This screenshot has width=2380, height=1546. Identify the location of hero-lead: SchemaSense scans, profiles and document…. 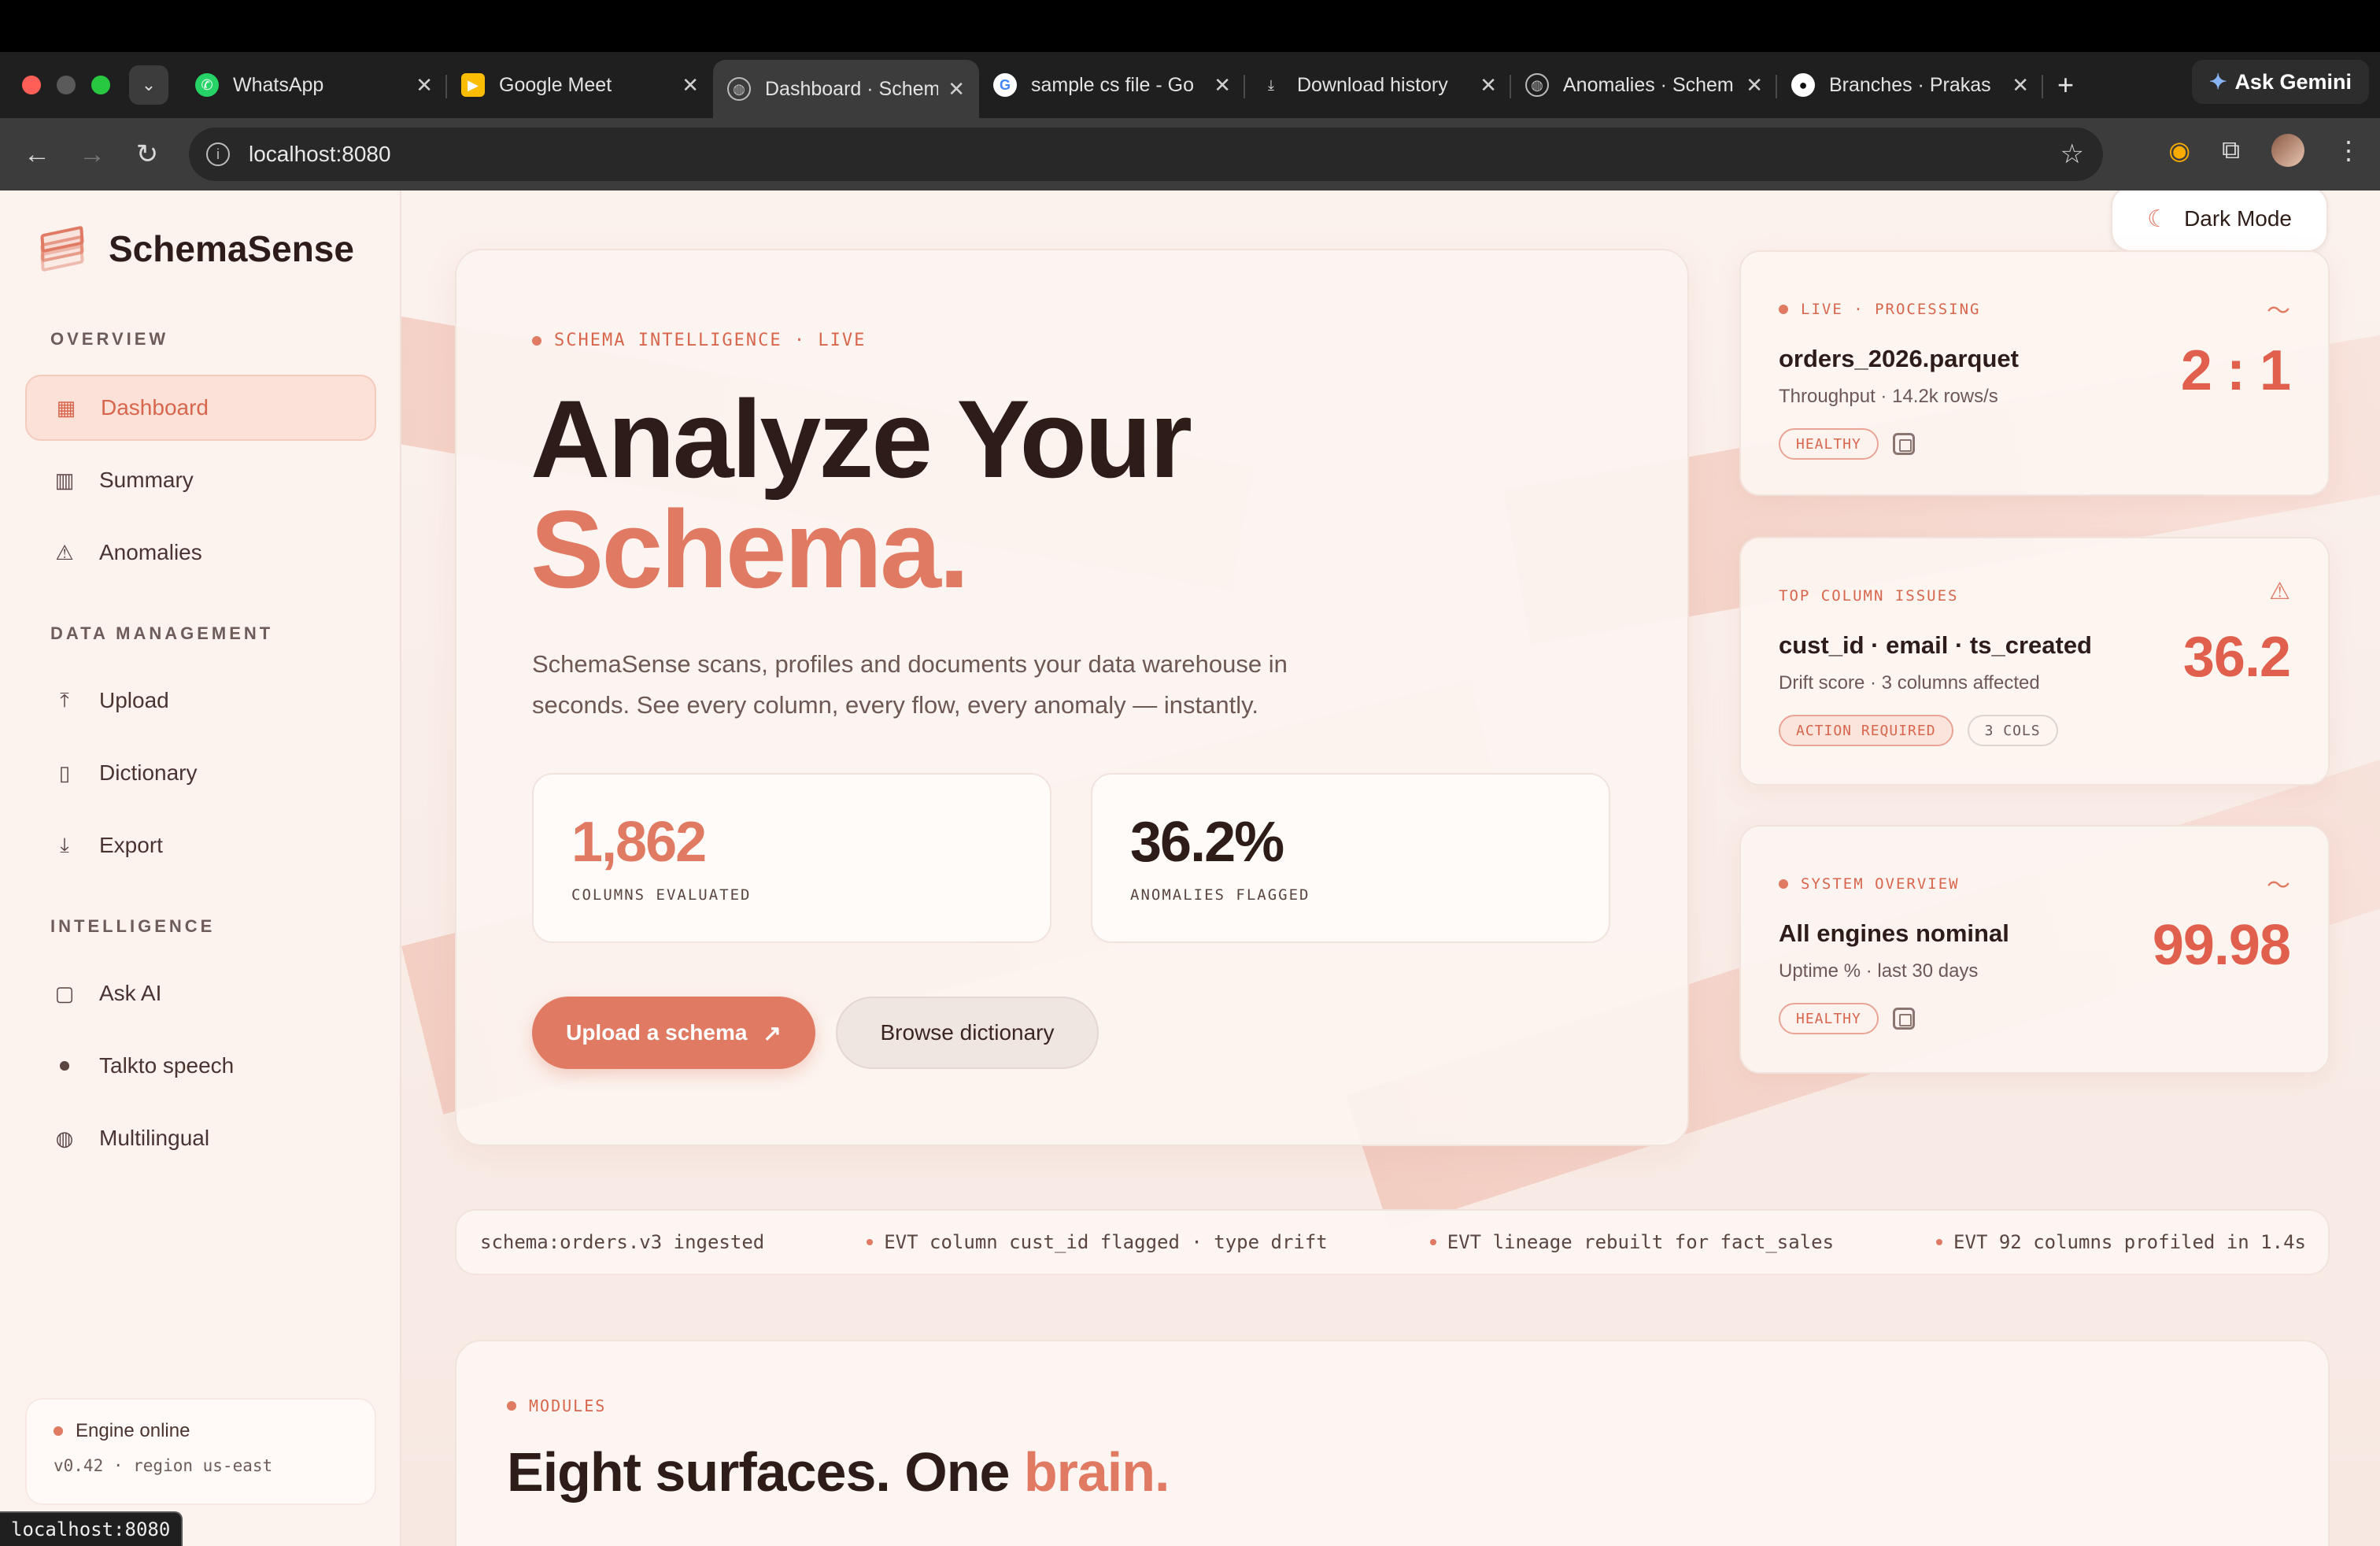
(910, 685).